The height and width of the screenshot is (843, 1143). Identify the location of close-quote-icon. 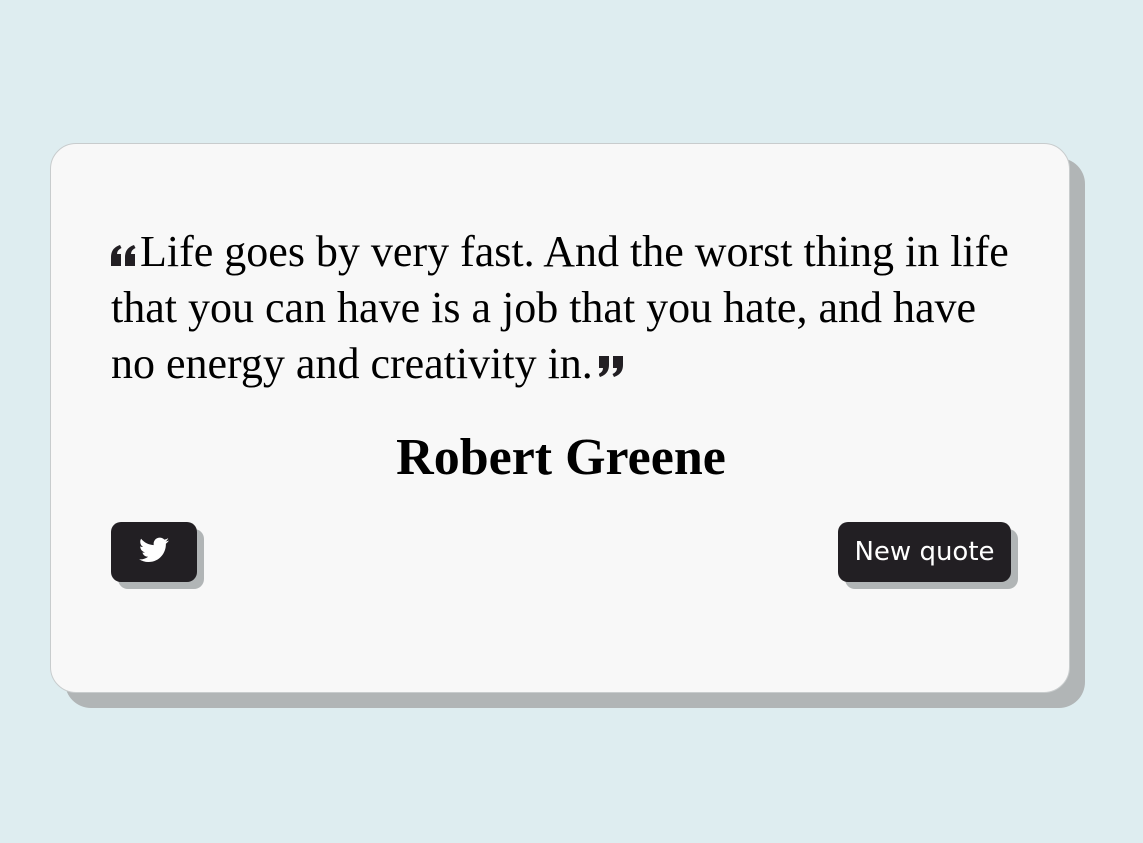
(611, 367).